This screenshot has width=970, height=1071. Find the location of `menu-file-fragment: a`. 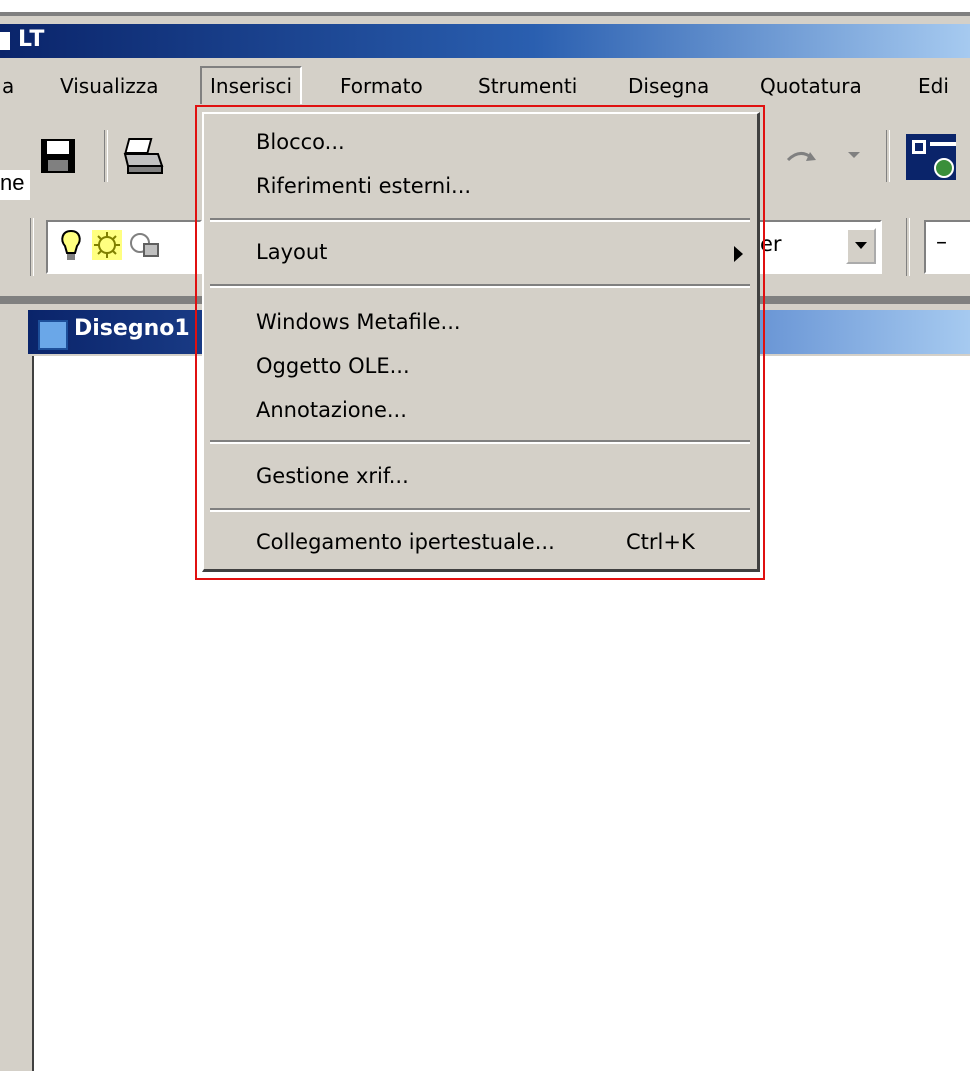

menu-file-fragment: a is located at coordinates (8, 86).